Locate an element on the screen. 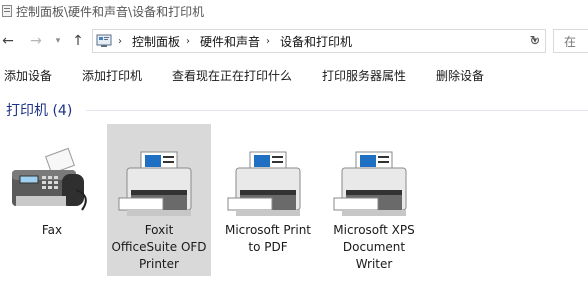 The height and width of the screenshot is (284, 588). print-server-properties-button: 打印服务器属性 is located at coordinates (364, 75).